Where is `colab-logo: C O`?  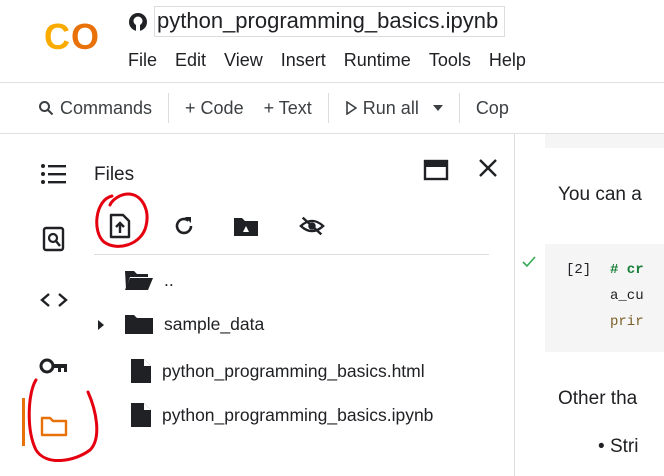 colab-logo: C O is located at coordinates (71, 36).